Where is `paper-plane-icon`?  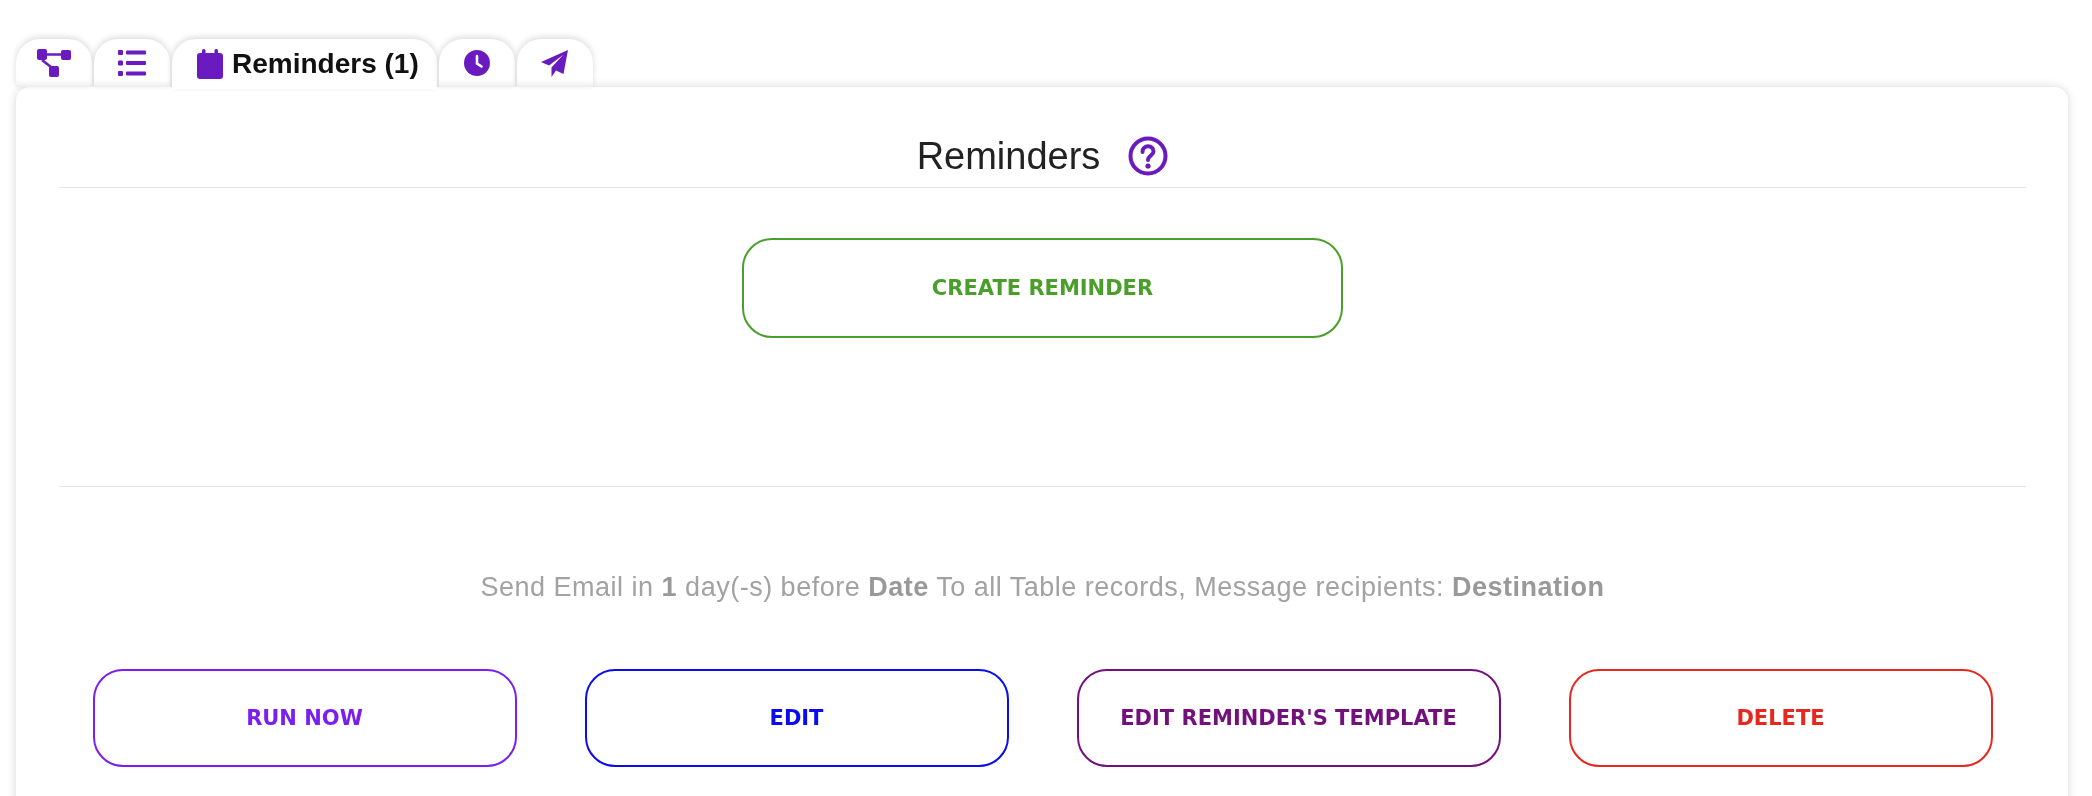
paper-plane-icon is located at coordinates (555, 63).